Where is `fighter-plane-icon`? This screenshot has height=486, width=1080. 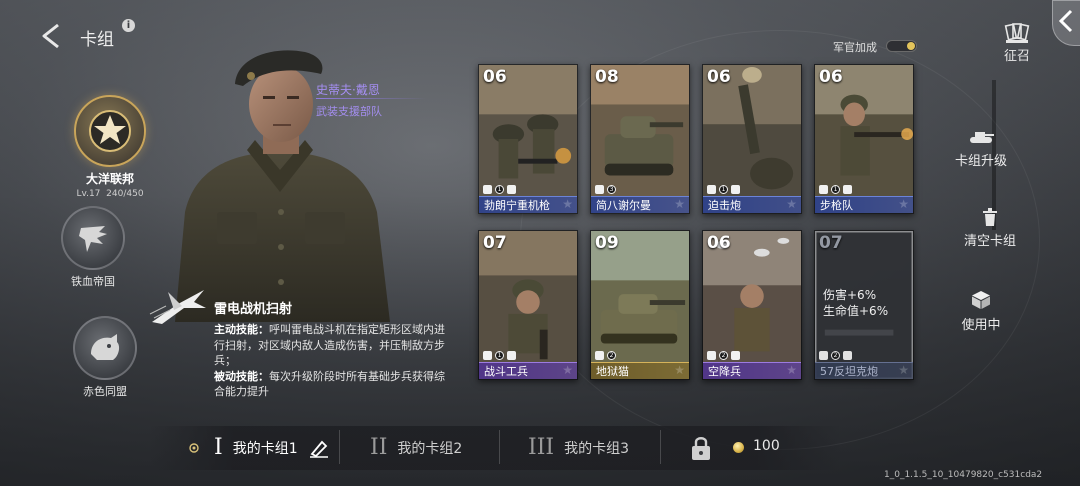
fighter-plane-icon is located at coordinates (178, 306).